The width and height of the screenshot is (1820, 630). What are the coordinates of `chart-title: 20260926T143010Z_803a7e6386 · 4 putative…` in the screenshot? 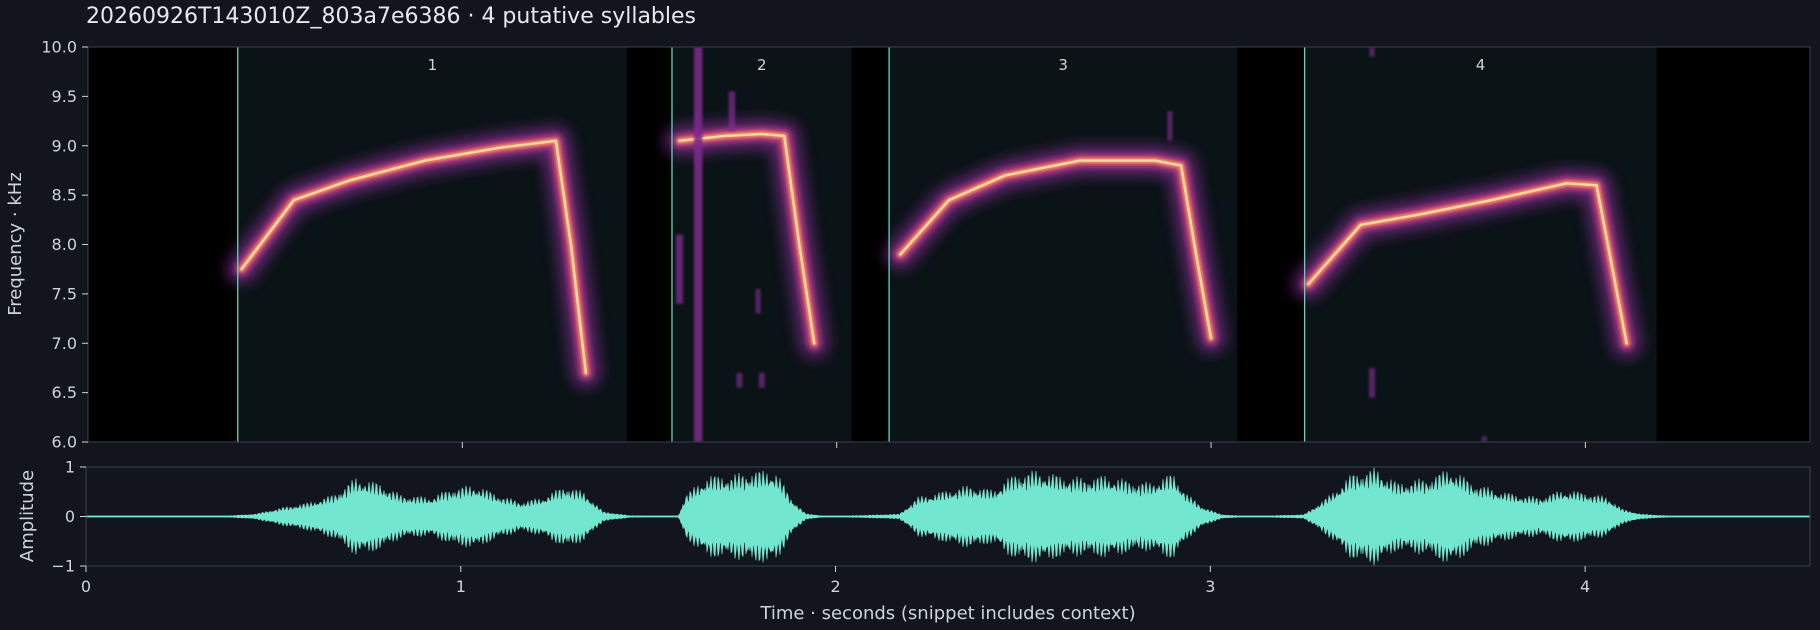 It's located at (391, 16).